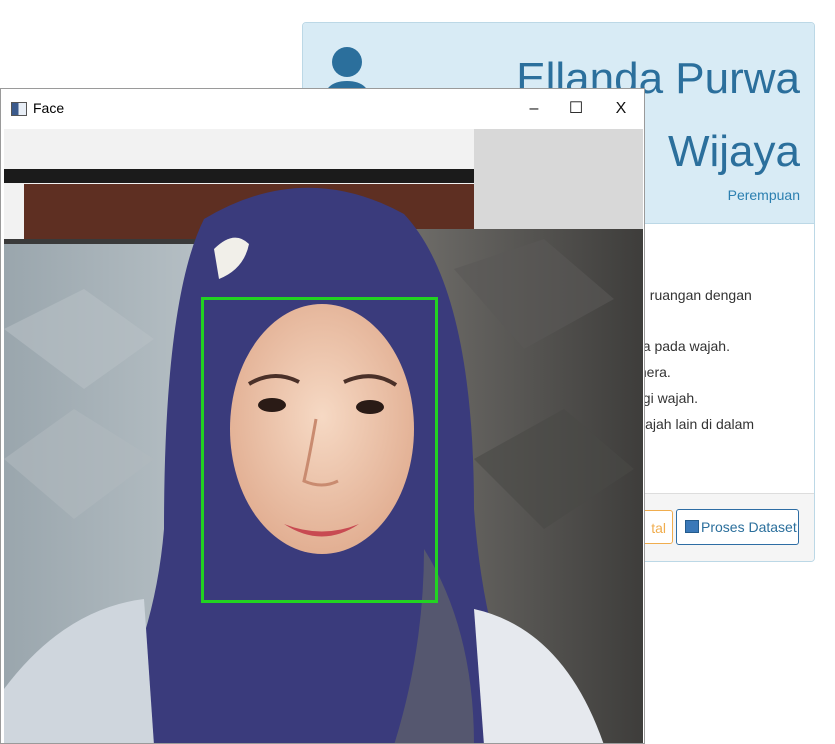 The height and width of the screenshot is (744, 835). I want to click on app-icon, so click(19, 109).